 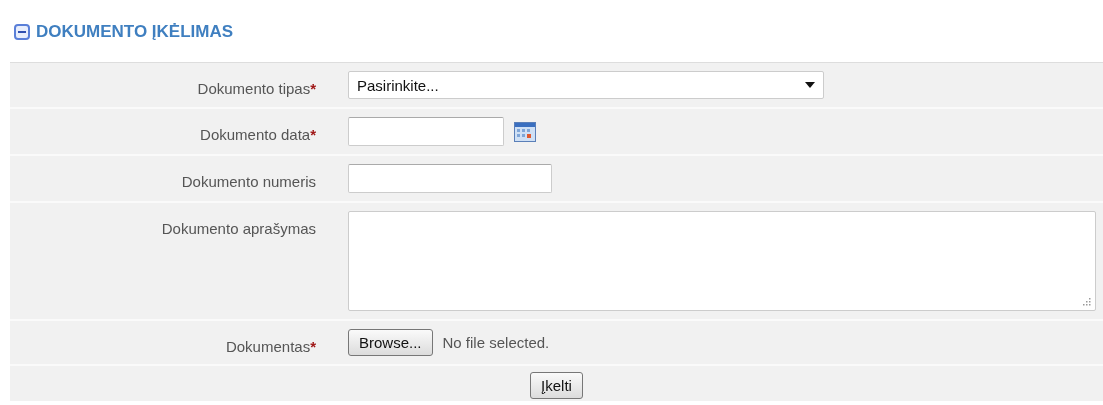 What do you see at coordinates (257, 135) in the screenshot?
I see `field-label: Dokumento data*` at bounding box center [257, 135].